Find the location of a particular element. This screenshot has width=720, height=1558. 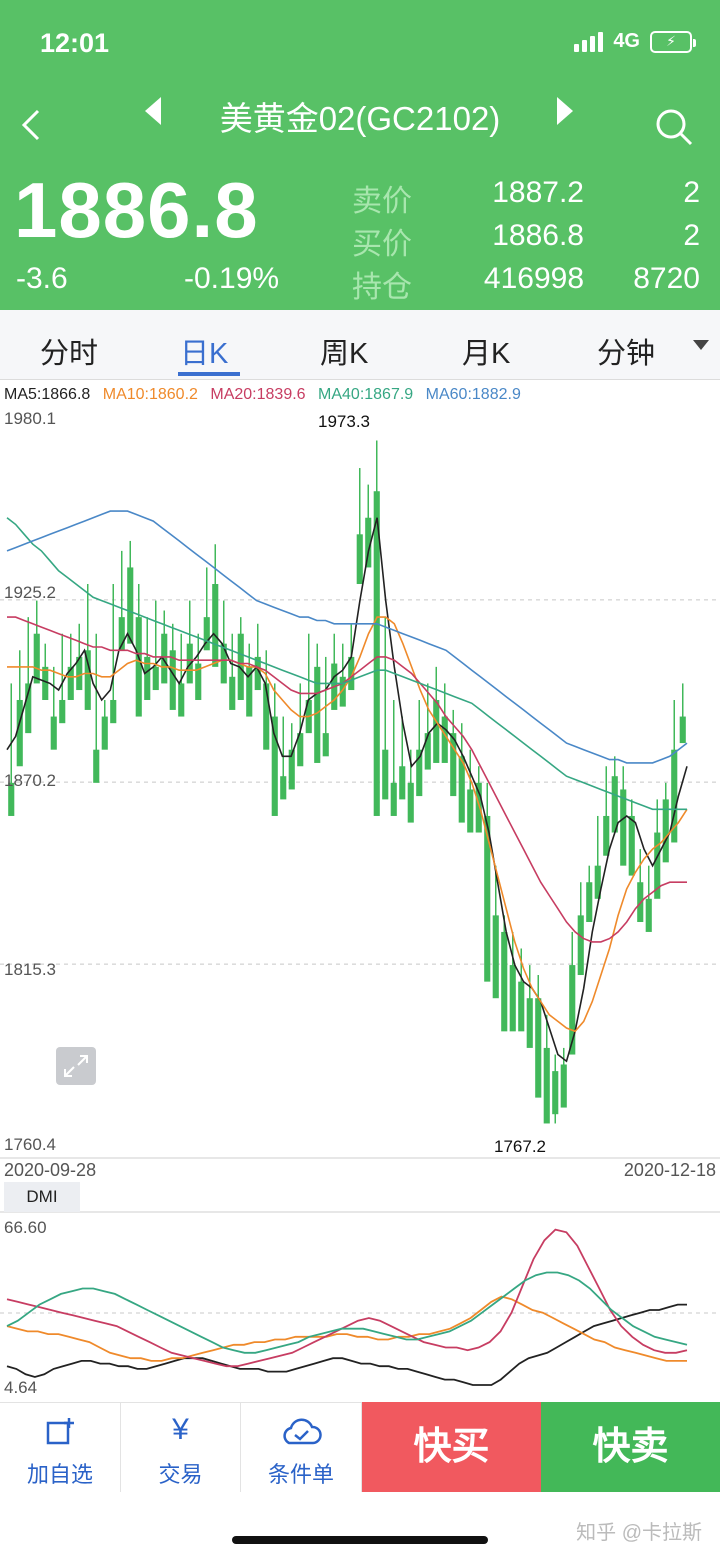

y-tick-label: 1980.1 is located at coordinates (30, 418).